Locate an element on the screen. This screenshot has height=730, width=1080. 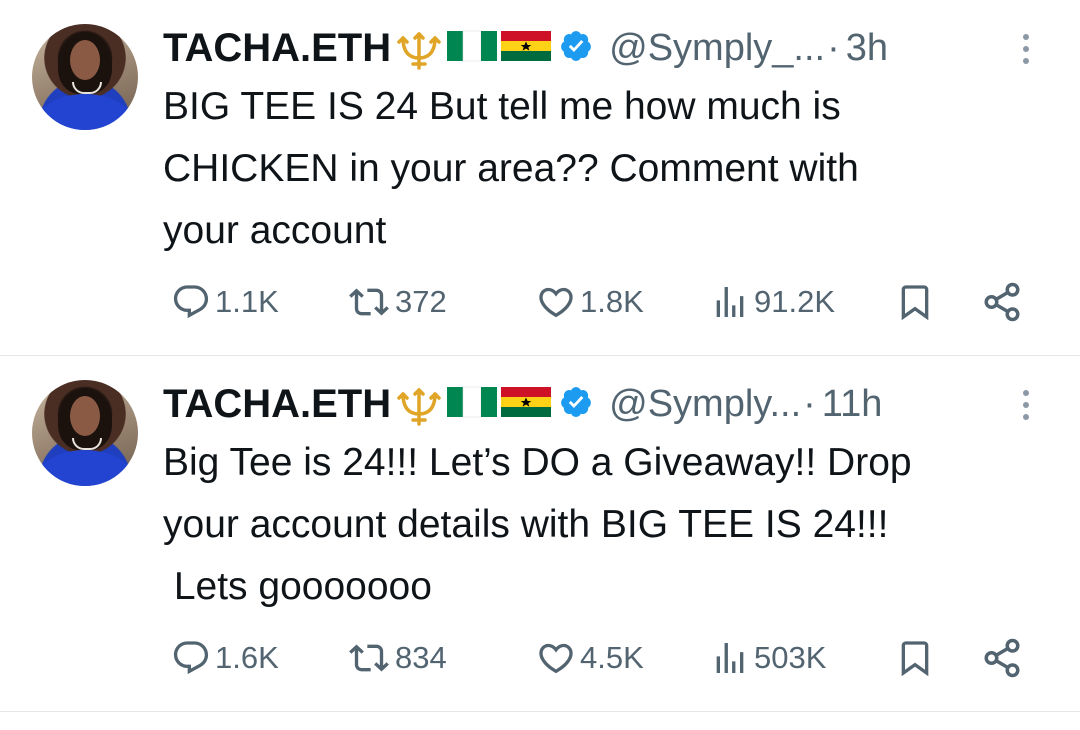
action-bar: 1.1K 372 1.8K 91.2K is located at coordinates (603, 302).